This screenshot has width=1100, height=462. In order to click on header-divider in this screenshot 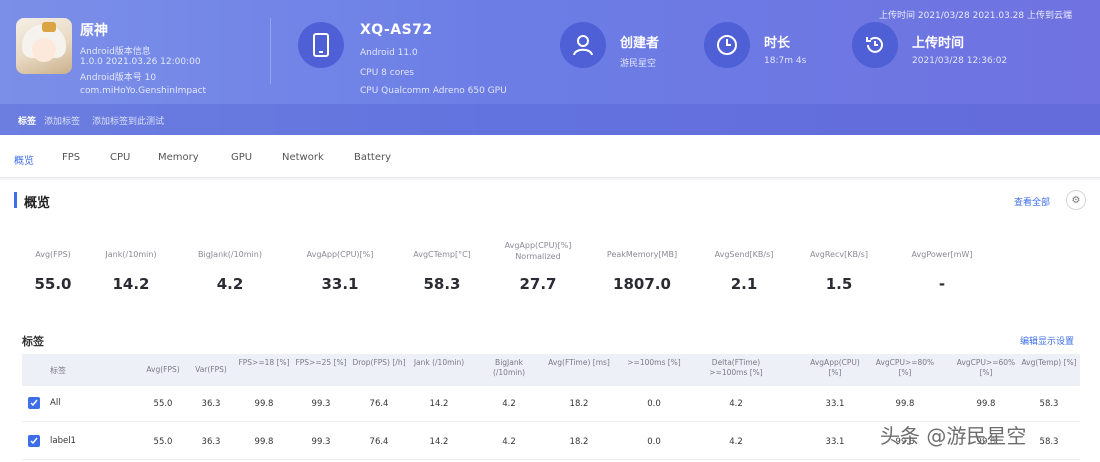, I will do `click(270, 51)`.